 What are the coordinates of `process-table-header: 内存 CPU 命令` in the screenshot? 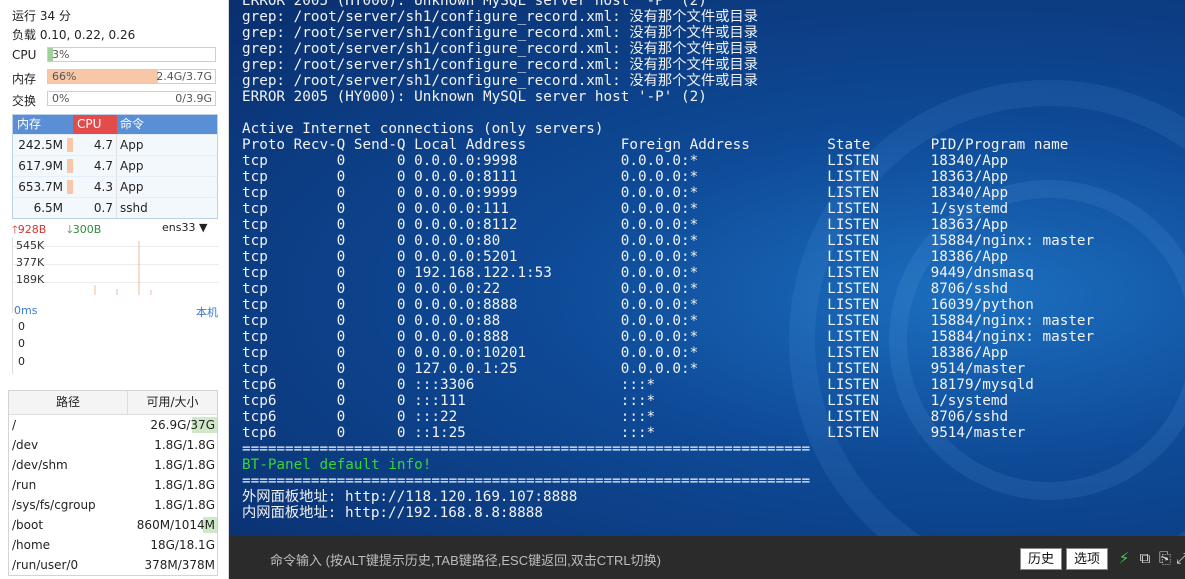 It's located at (115, 124).